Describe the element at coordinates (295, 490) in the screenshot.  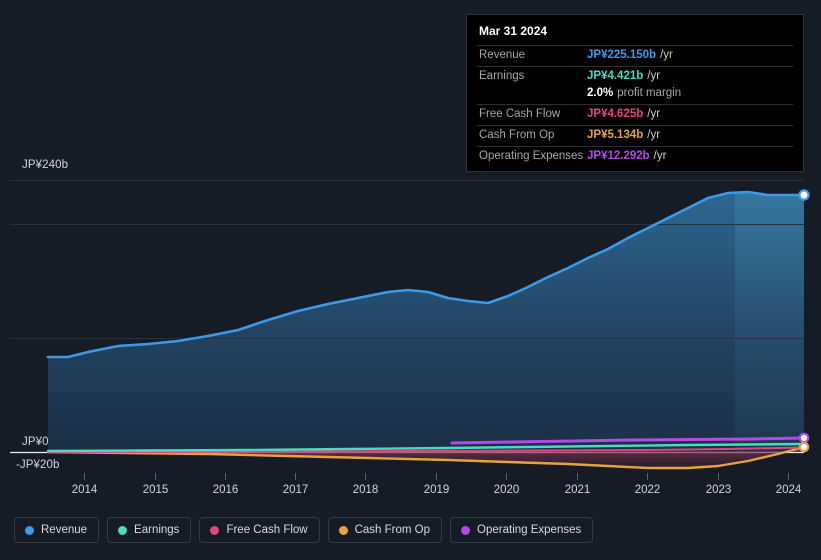
I see `x-axis-label-2017: 2017` at that location.